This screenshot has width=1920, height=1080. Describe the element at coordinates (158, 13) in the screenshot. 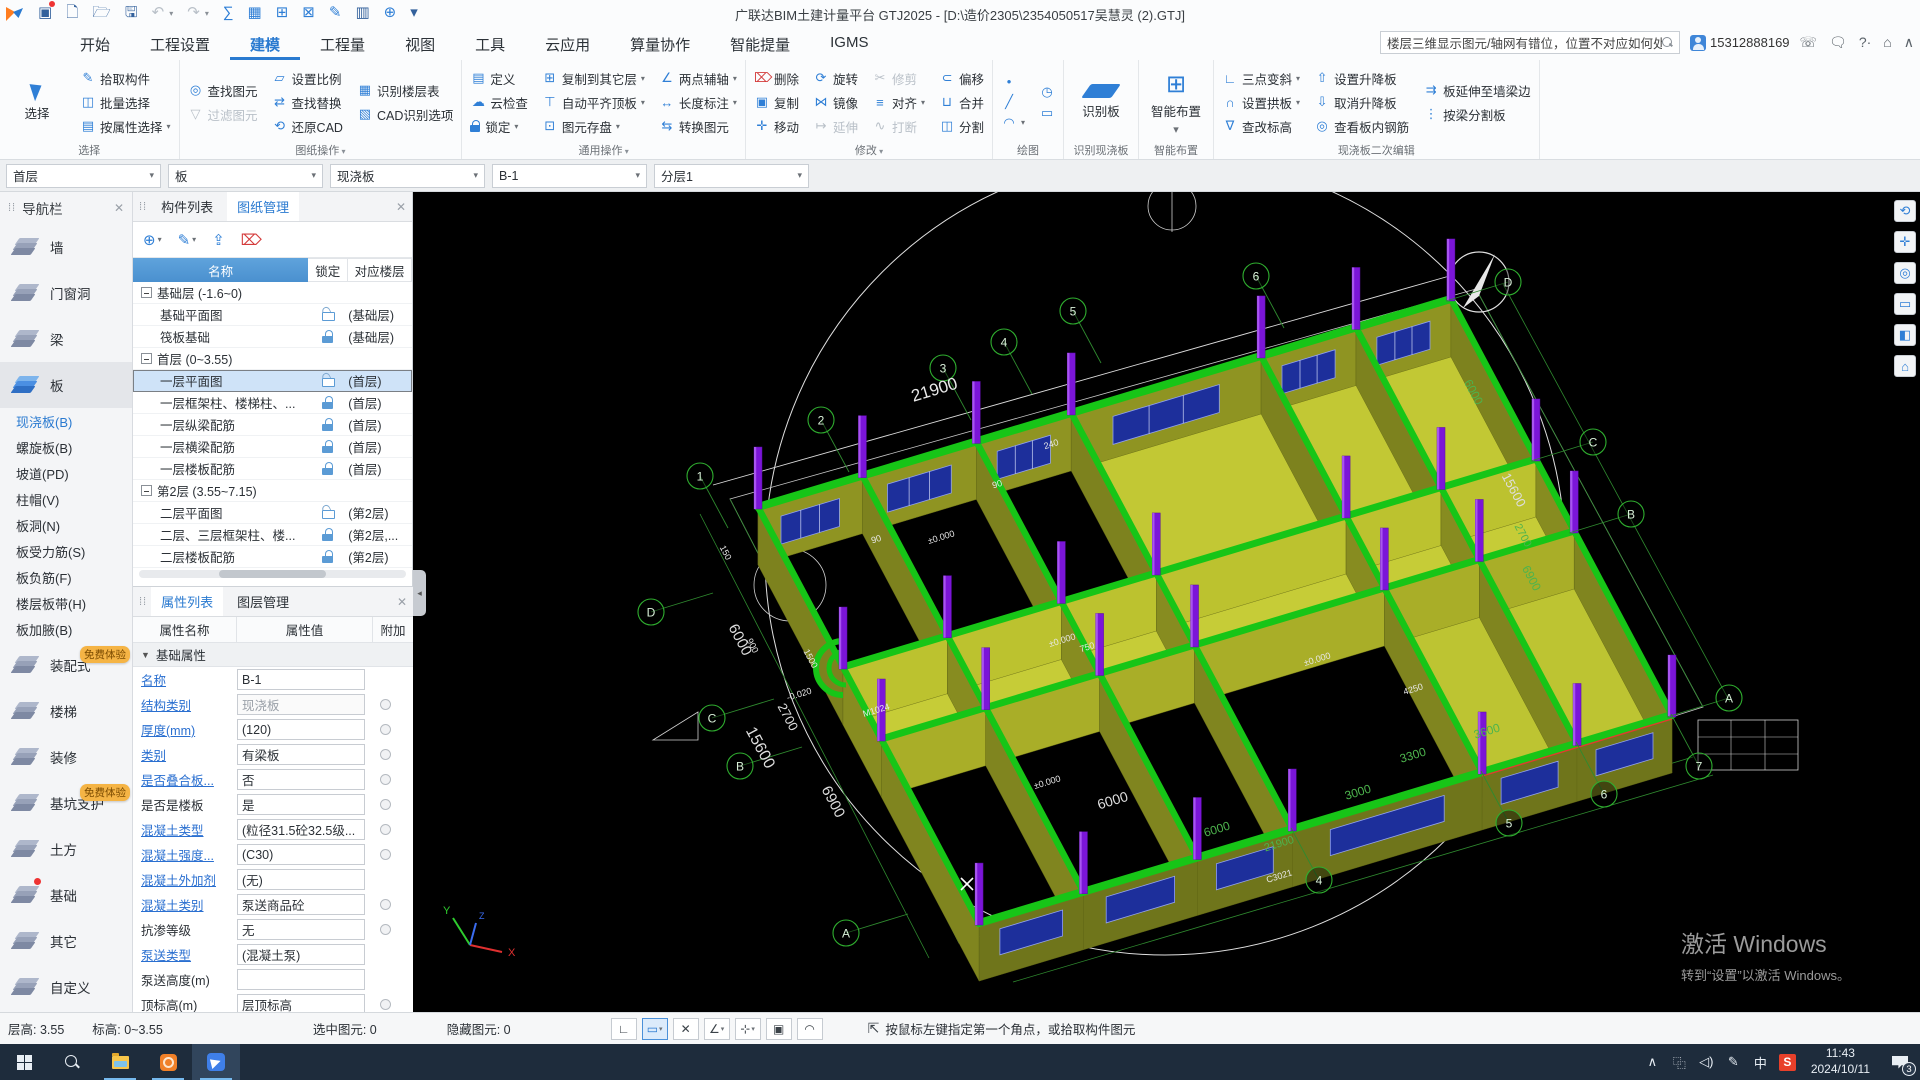

I see `undo-icon: ↶` at that location.